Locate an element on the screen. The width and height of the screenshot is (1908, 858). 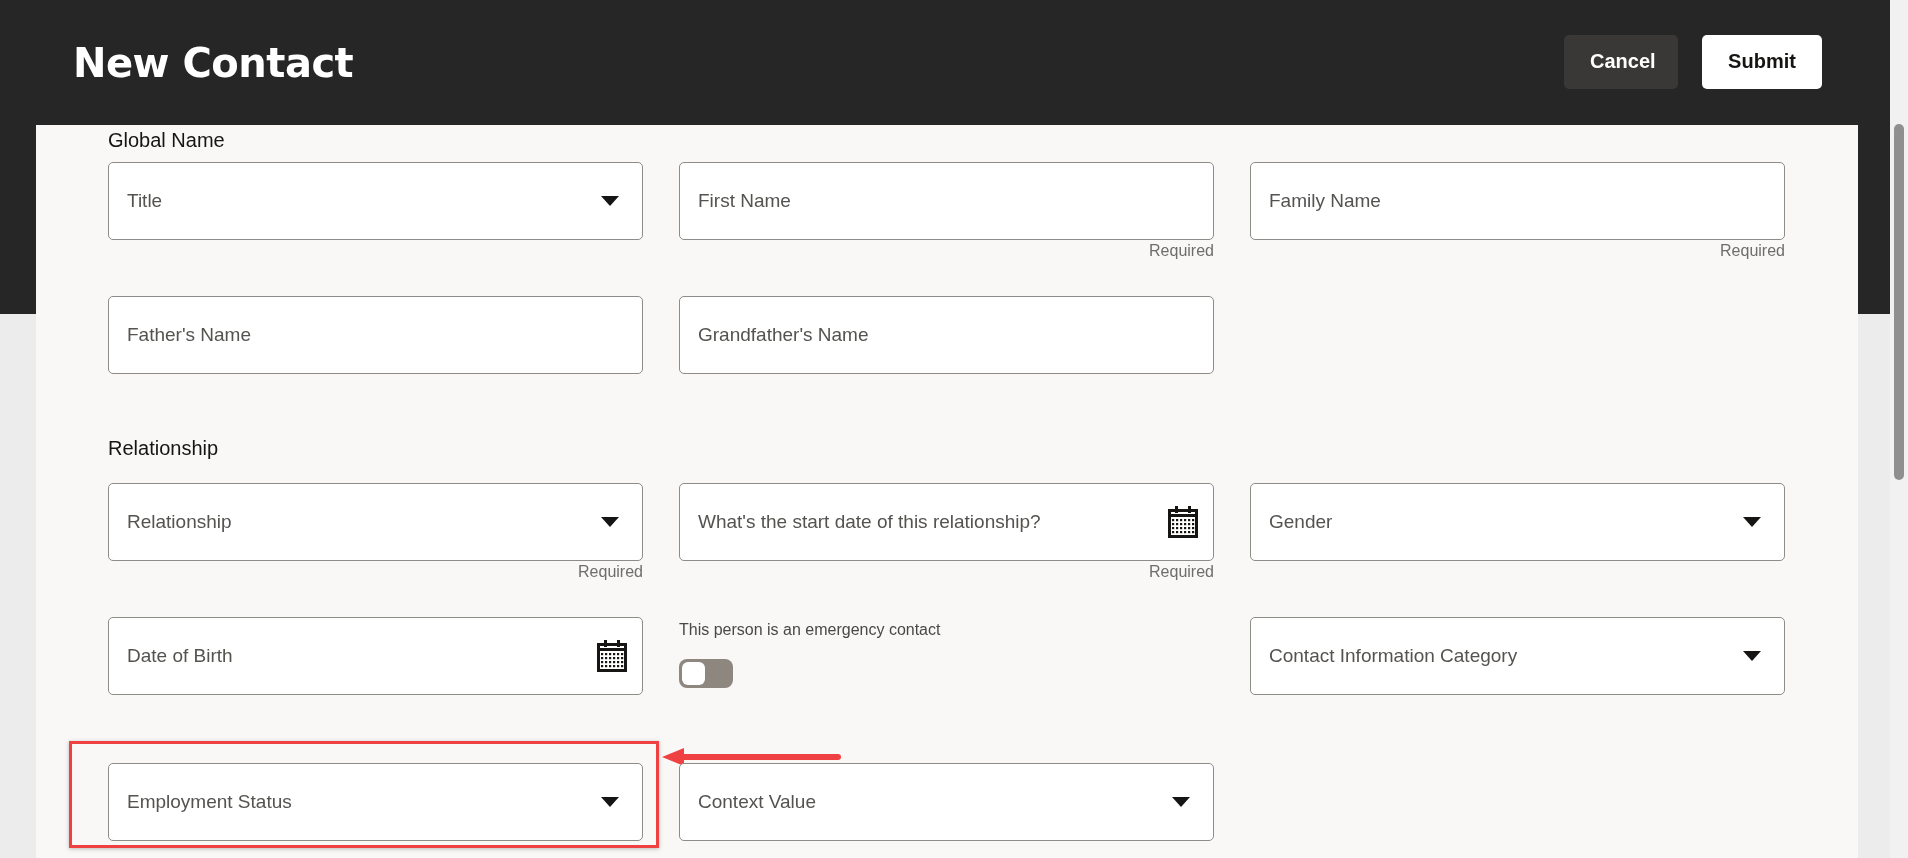
scrollbar is located at coordinates (1899, 429).